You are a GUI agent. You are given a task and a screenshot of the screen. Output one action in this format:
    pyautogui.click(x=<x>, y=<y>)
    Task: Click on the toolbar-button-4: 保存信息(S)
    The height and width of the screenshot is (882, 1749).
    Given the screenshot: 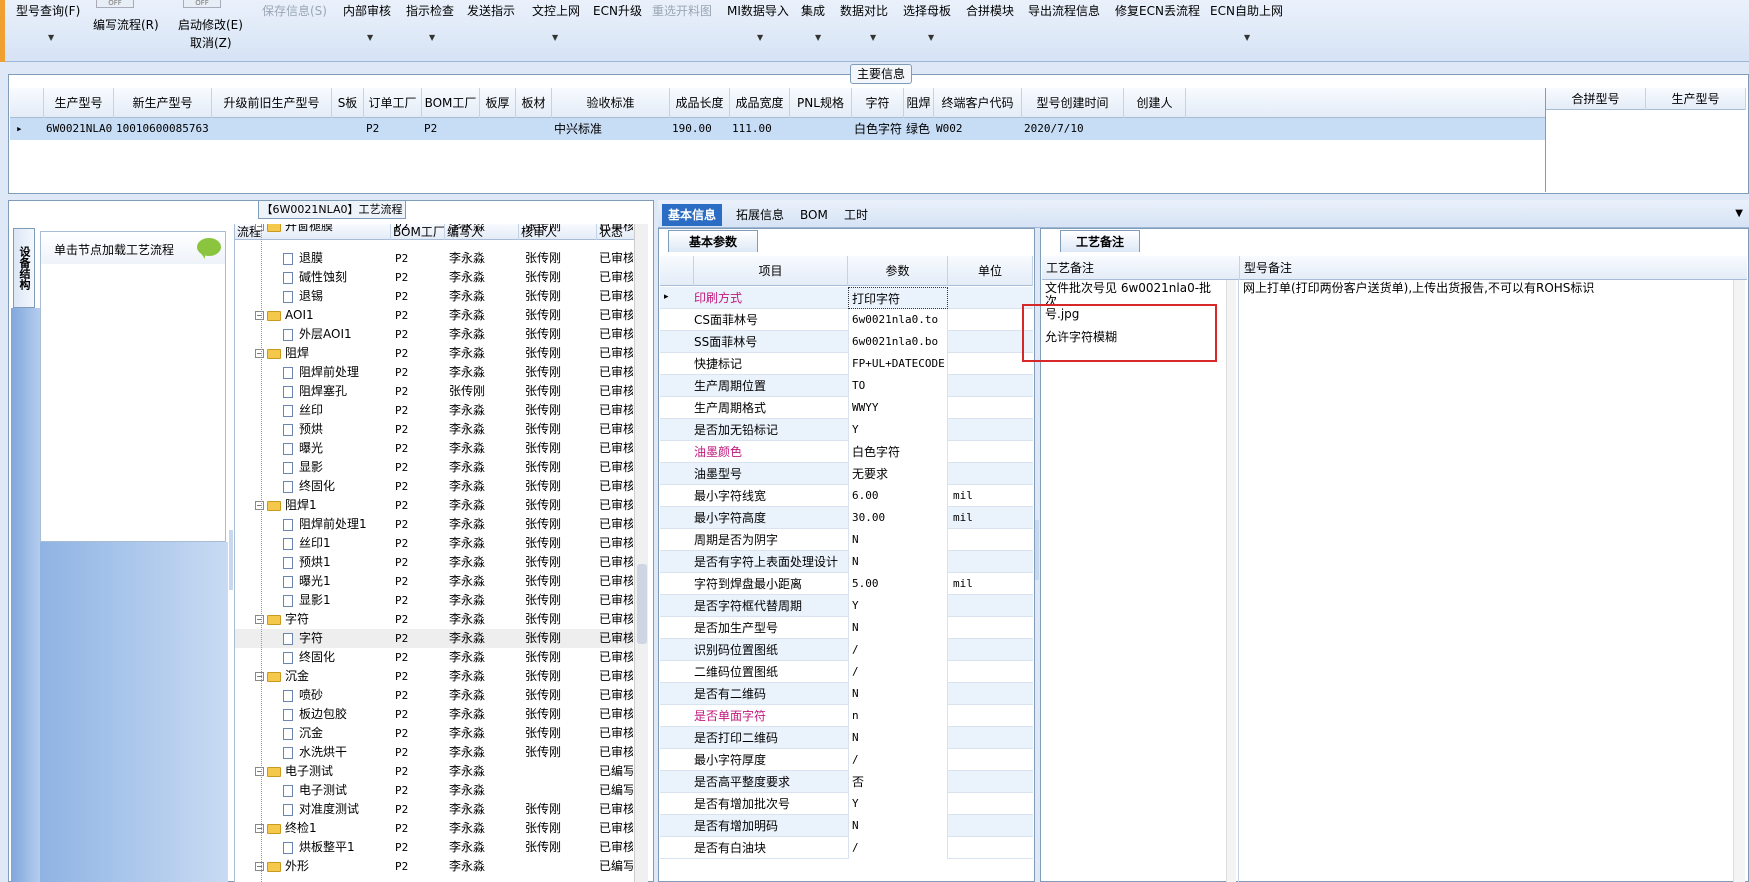 What is the action you would take?
    pyautogui.click(x=294, y=10)
    